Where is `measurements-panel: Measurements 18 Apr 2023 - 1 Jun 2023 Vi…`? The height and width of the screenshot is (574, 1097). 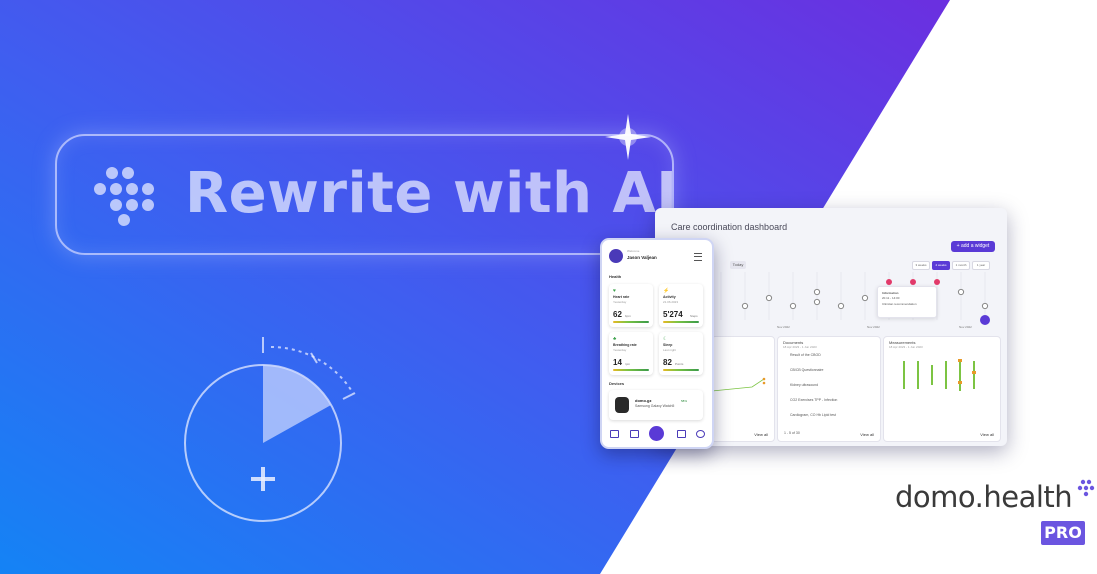 measurements-panel: Measurements 18 Apr 2023 - 1 Jun 2023 Vi… is located at coordinates (942, 389).